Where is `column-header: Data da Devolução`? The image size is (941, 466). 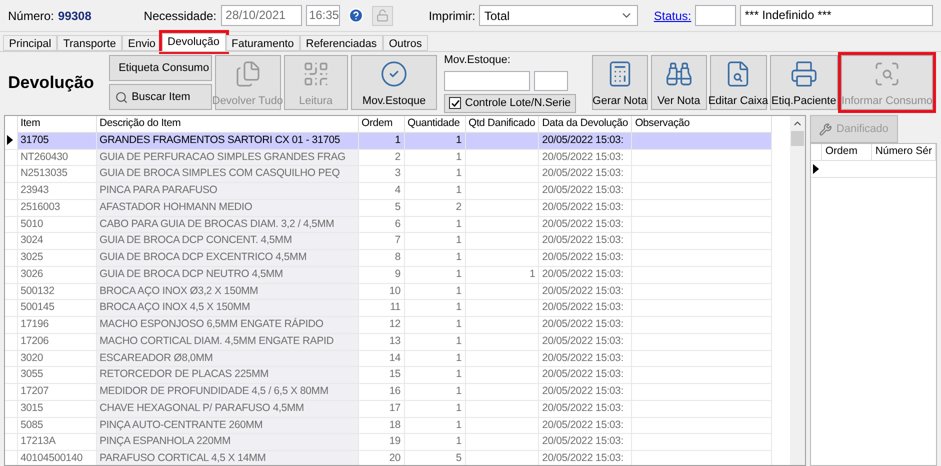
column-header: Data da Devolução is located at coordinates (585, 124).